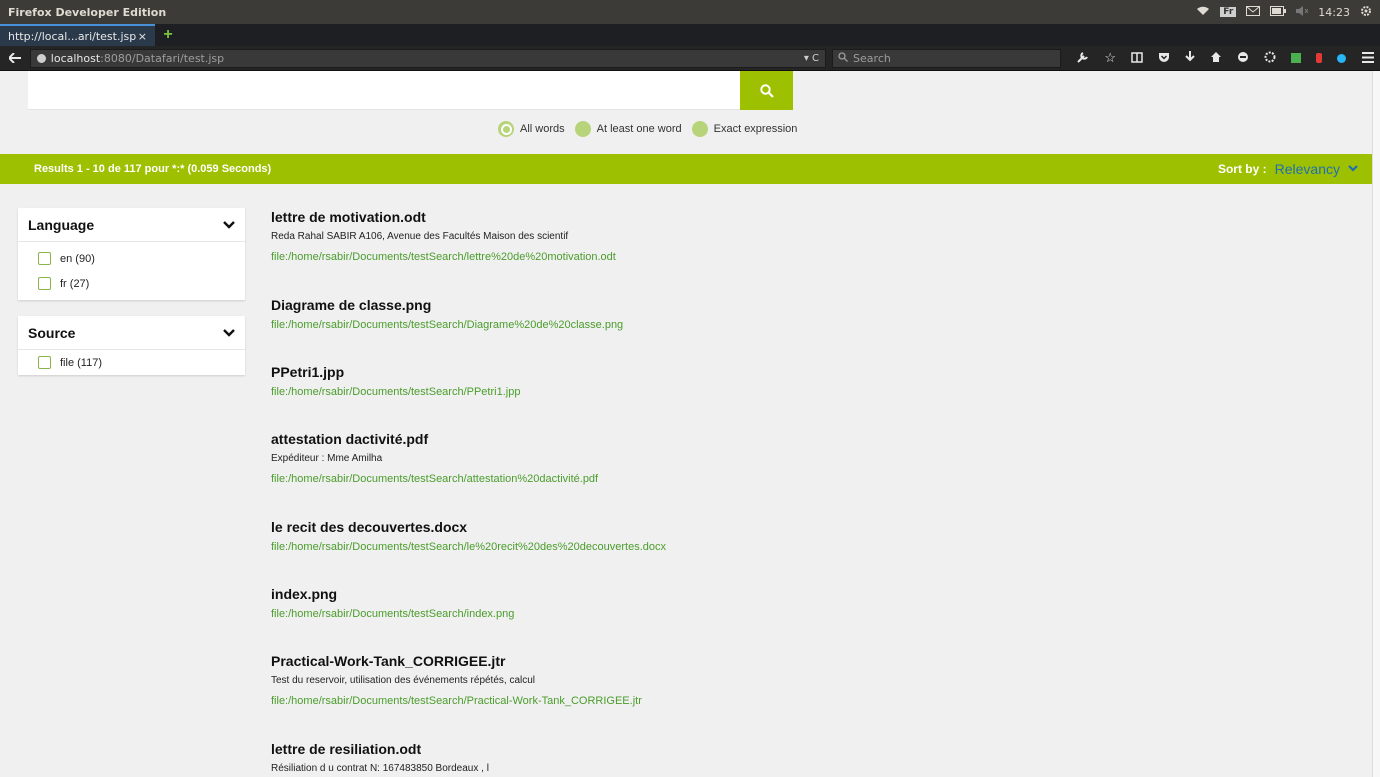 This screenshot has height=777, width=1380. What do you see at coordinates (1307, 169) in the screenshot?
I see `sort-dropdown: Relevancy` at bounding box center [1307, 169].